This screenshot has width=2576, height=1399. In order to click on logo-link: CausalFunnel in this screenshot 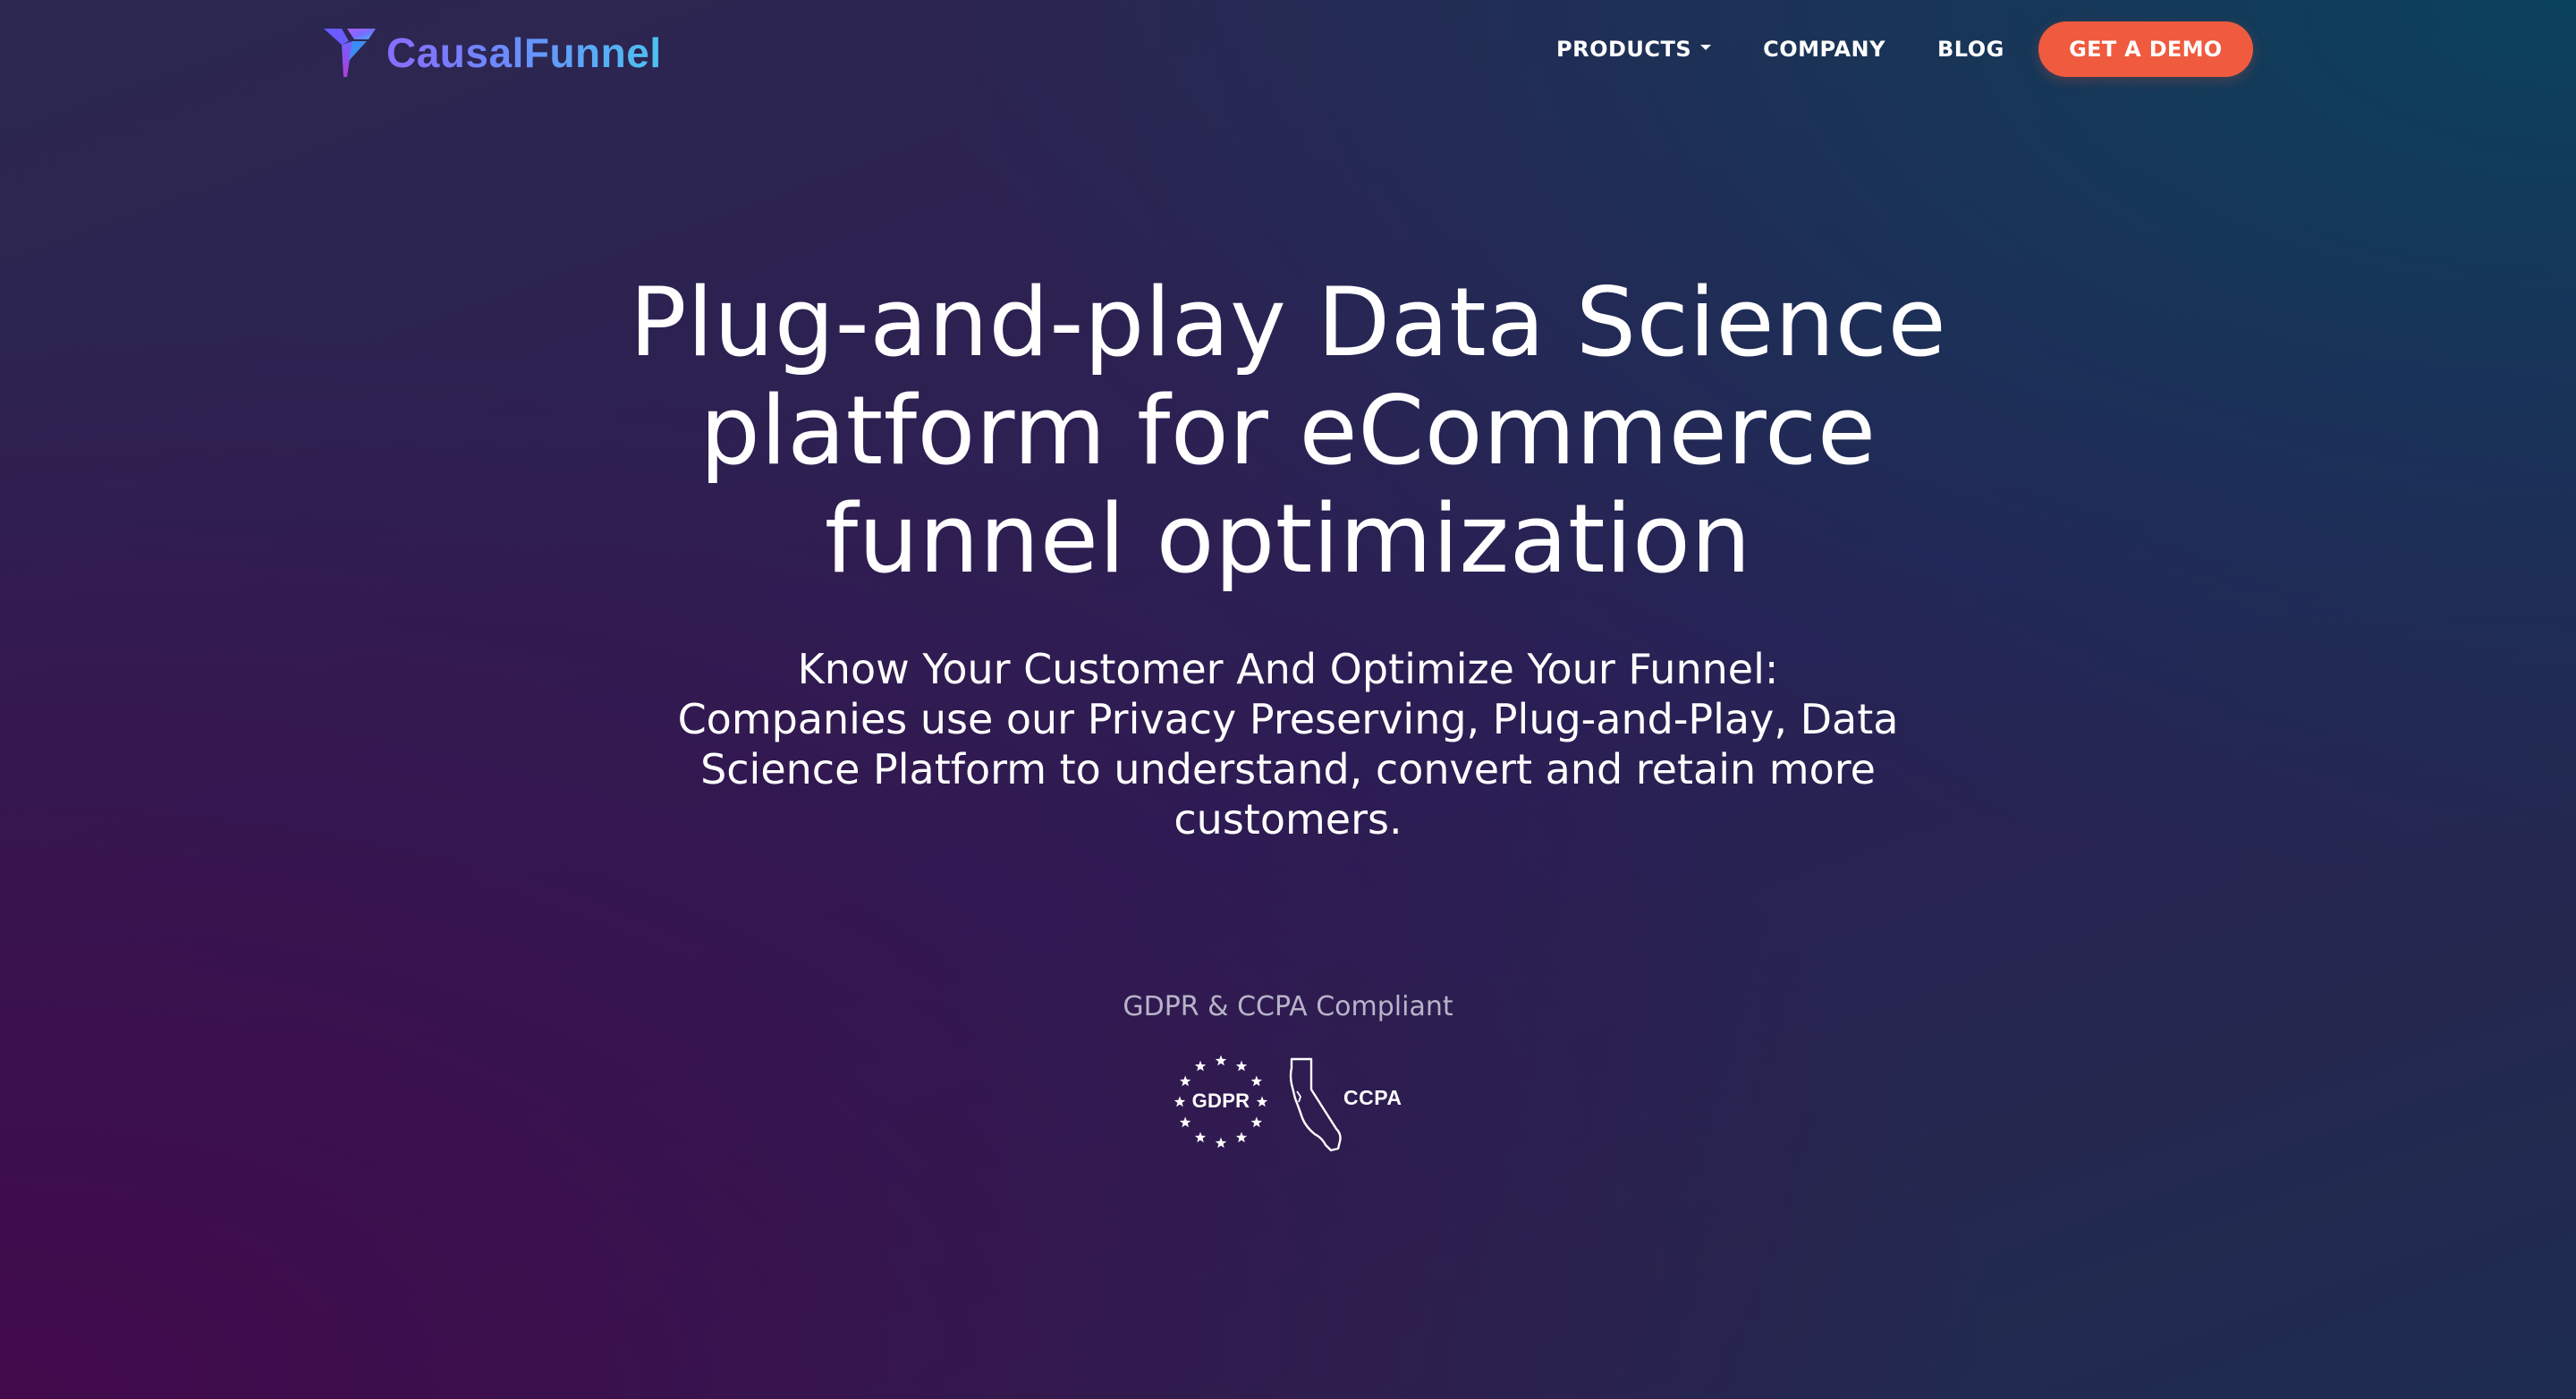, I will do `click(492, 53)`.